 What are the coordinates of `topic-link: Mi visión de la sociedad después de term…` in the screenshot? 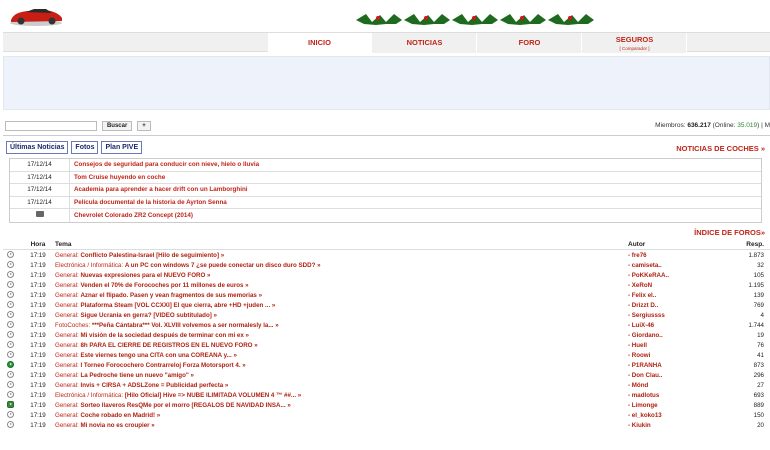 It's located at (164, 335).